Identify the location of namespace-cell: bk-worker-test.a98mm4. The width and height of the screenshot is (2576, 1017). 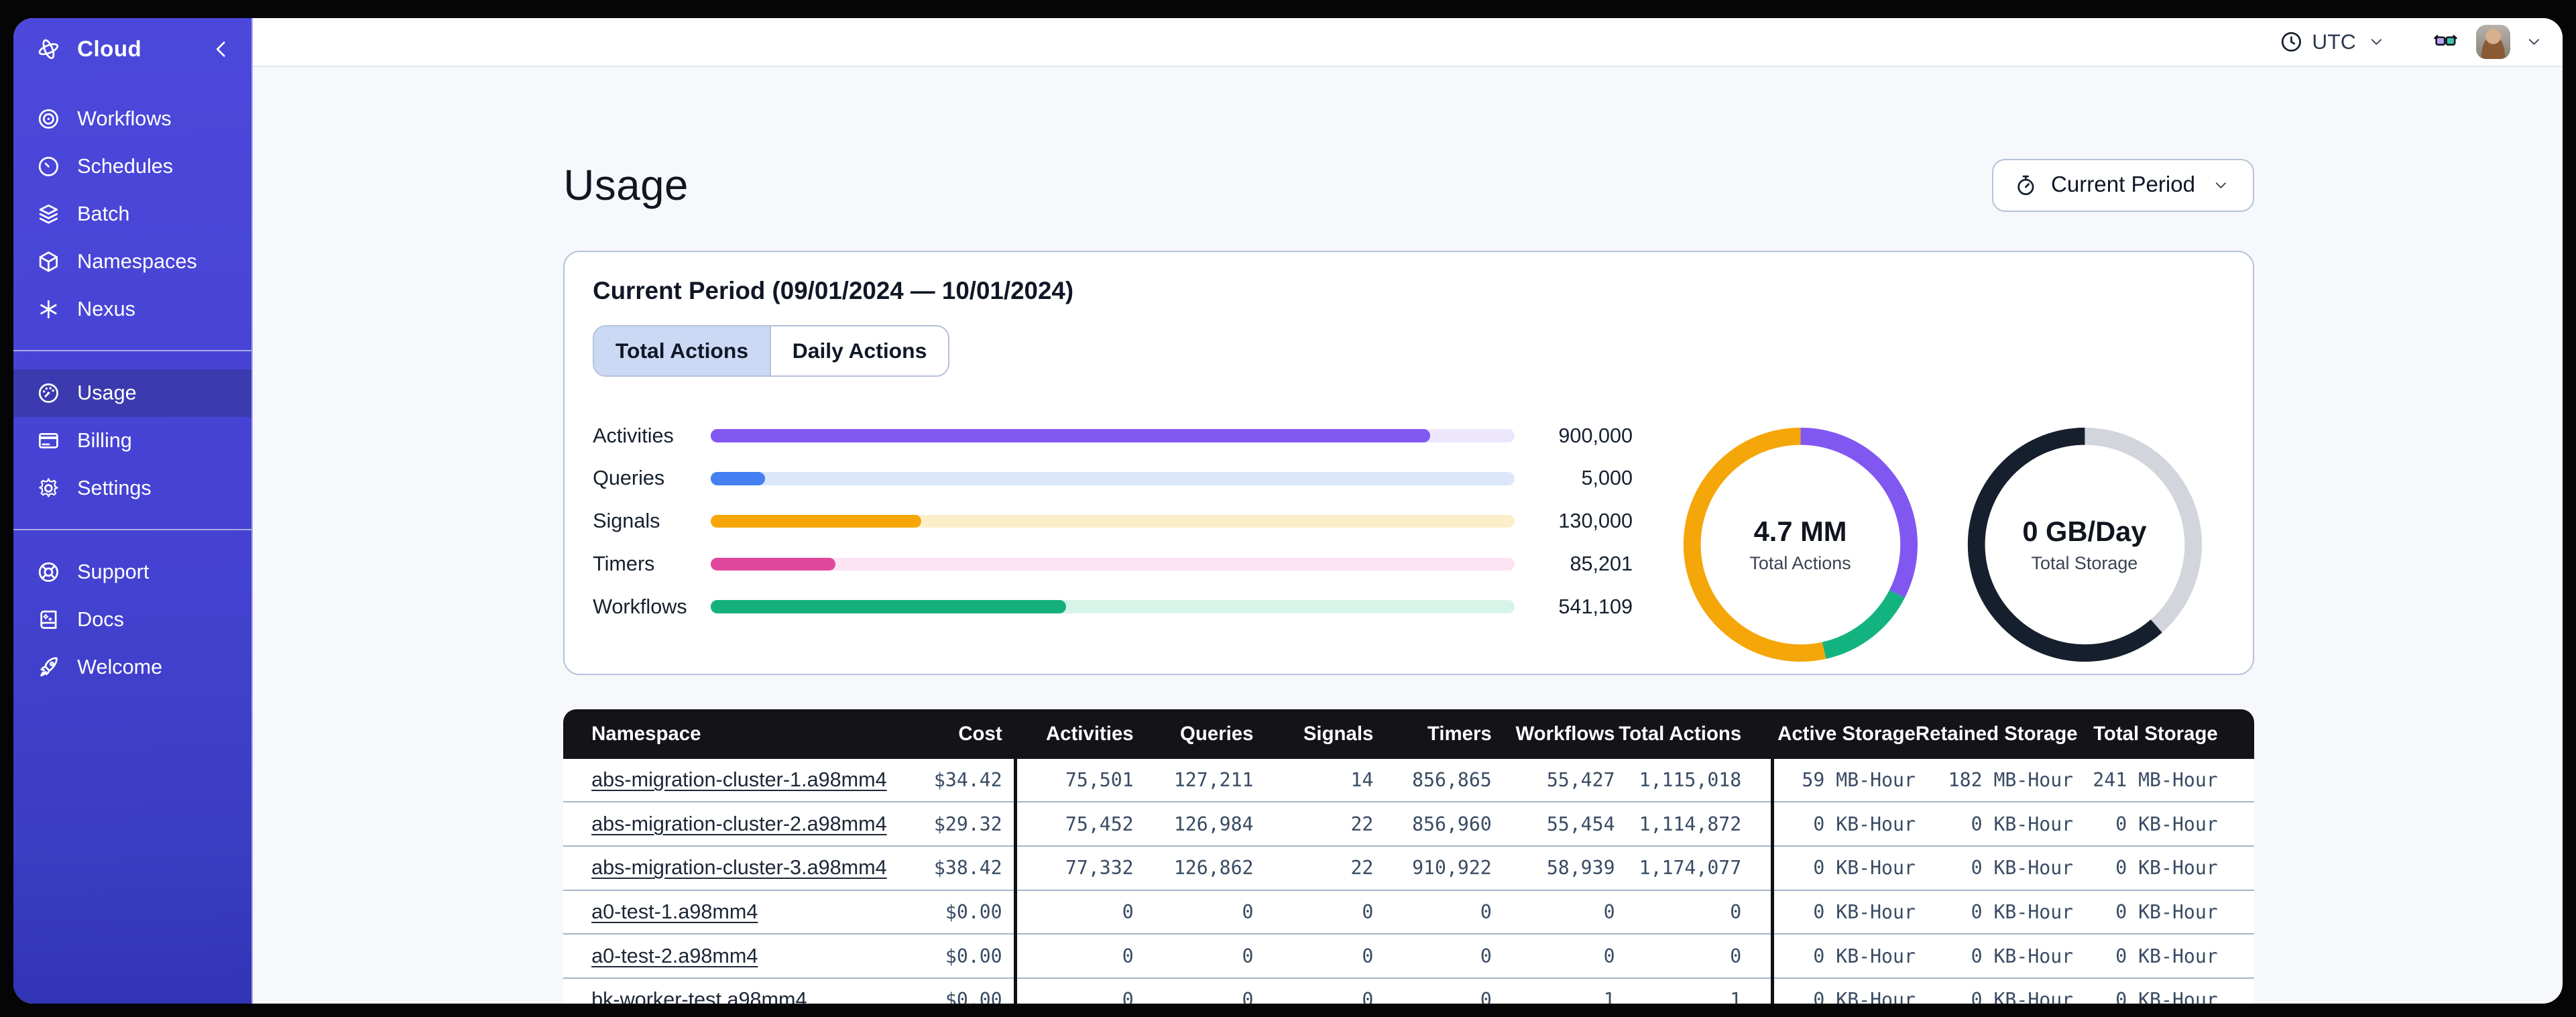
(737, 996).